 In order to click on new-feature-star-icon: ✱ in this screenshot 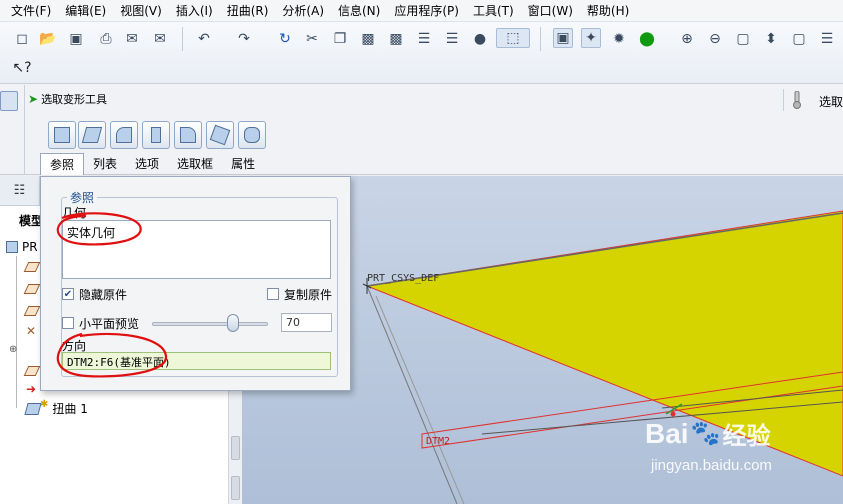, I will do `click(44, 404)`.